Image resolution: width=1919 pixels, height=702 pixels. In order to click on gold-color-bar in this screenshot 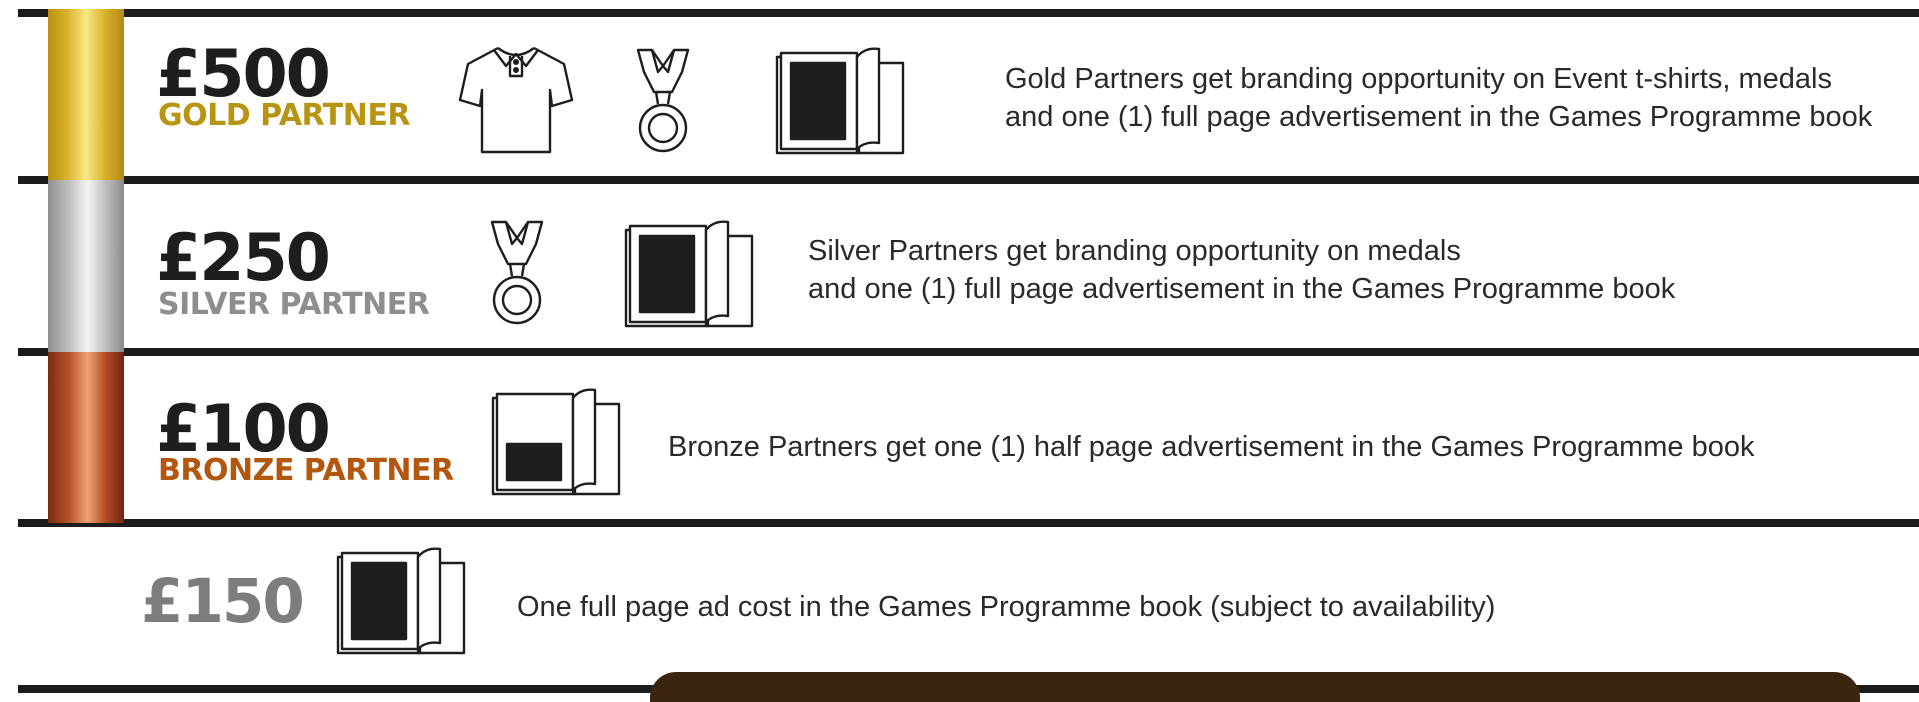, I will do `click(86, 94)`.